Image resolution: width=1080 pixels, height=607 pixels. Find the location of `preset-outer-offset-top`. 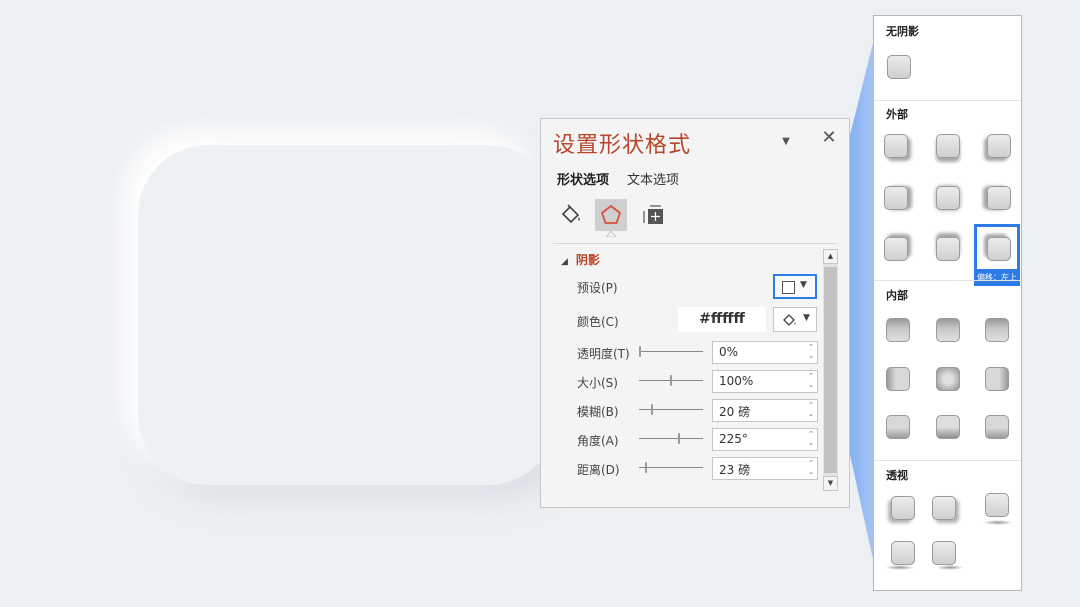

preset-outer-offset-top is located at coordinates (948, 249).